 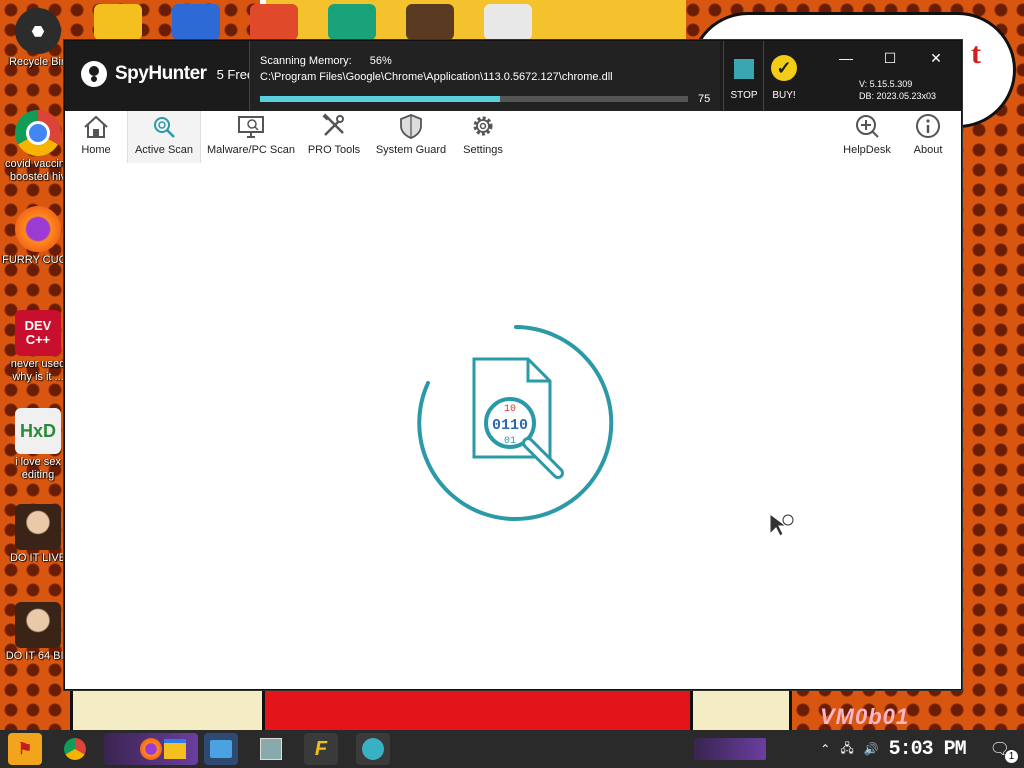 I want to click on info-icon, so click(x=928, y=125).